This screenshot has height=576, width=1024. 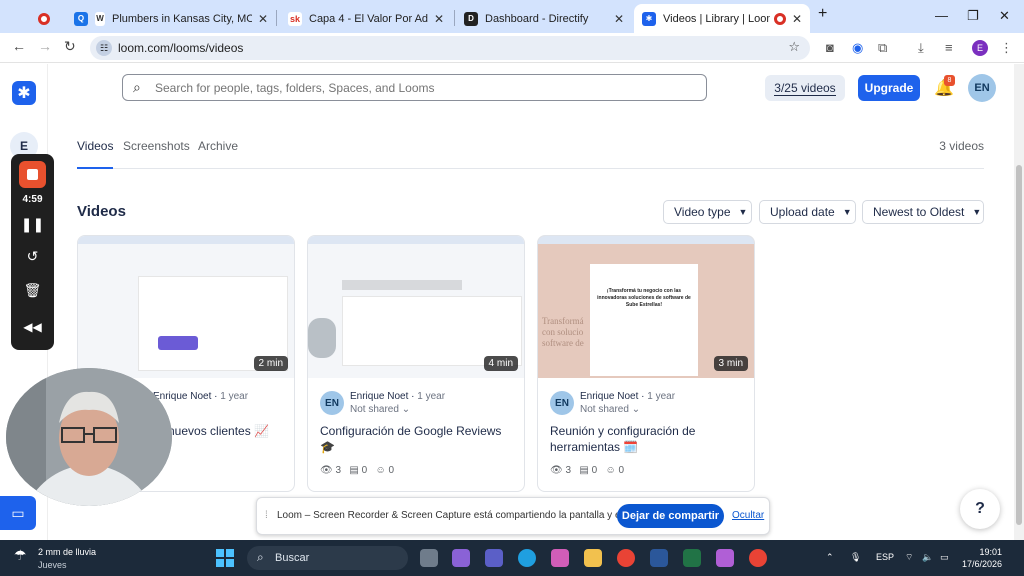 I want to click on forward-icon: →, so click(x=45, y=46).